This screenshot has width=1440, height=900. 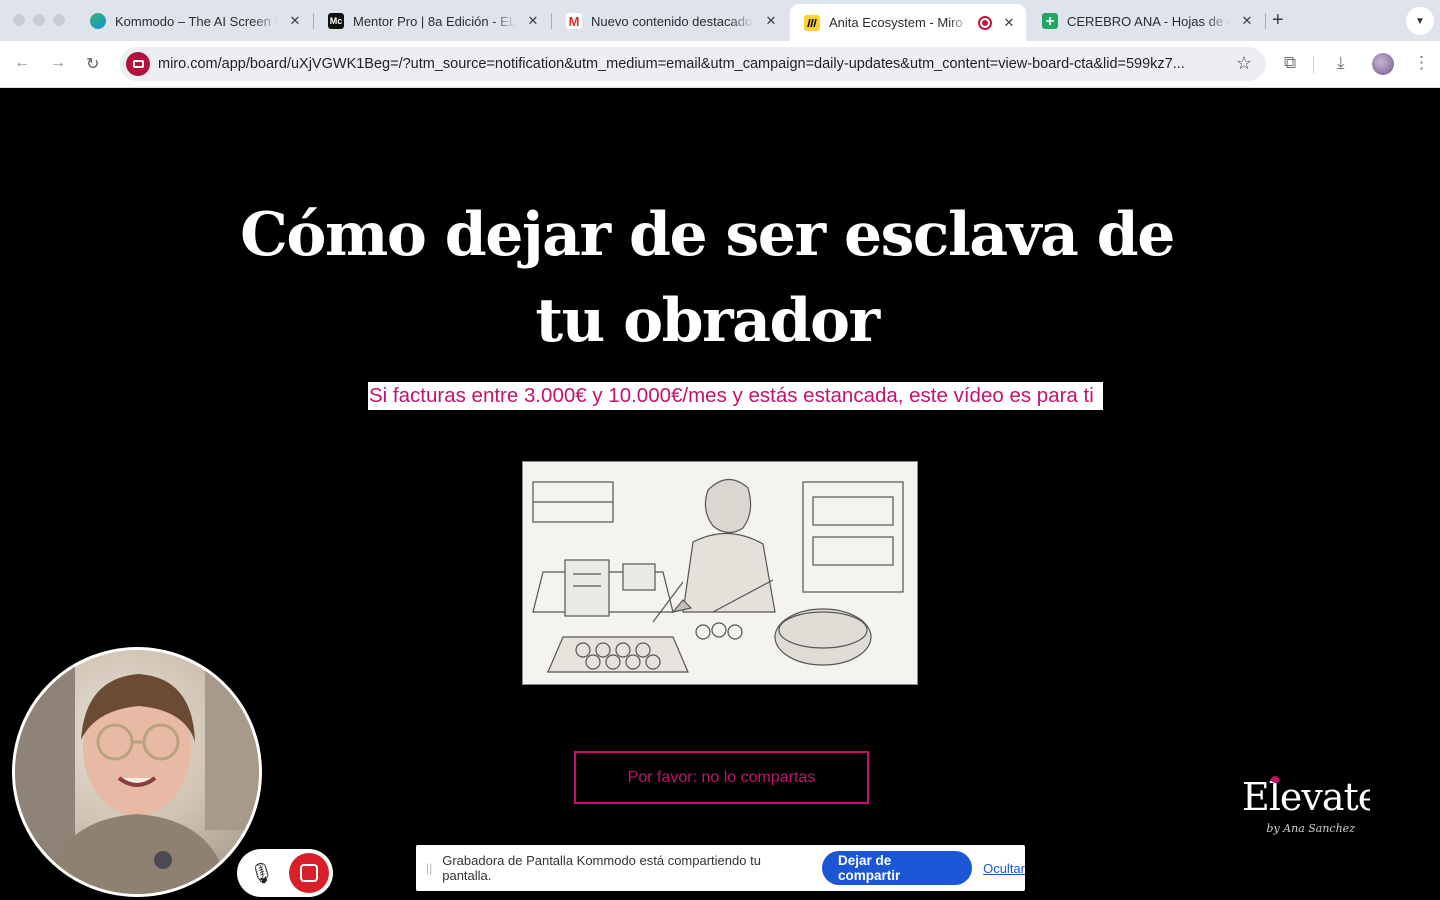 I want to click on drag-handle-icon: ||, so click(x=429, y=868).